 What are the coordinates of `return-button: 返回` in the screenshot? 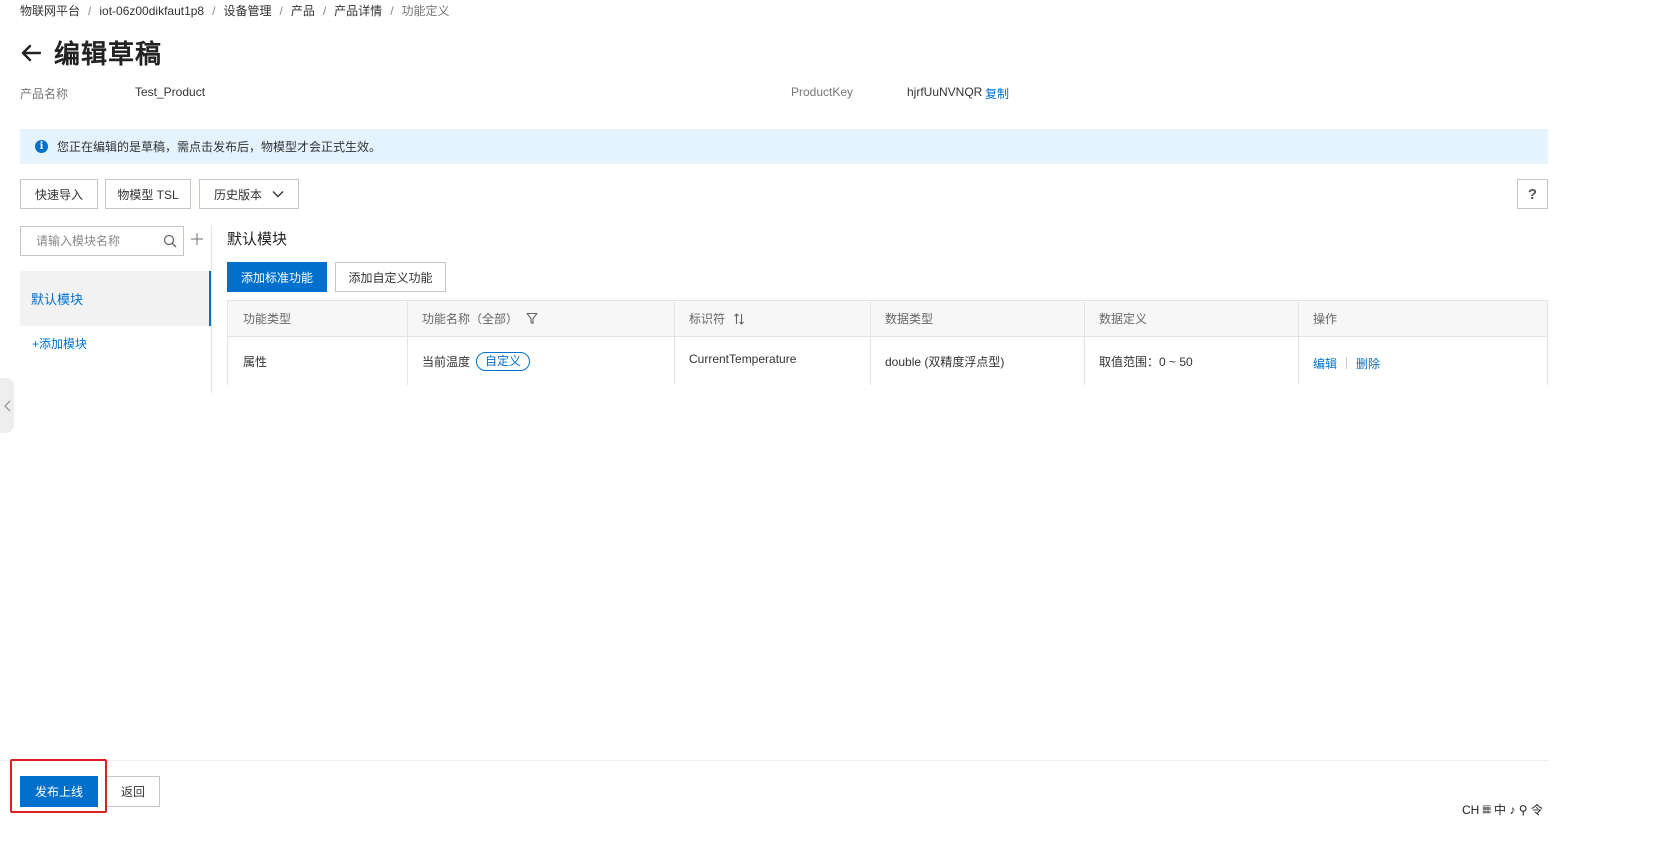 It's located at (133, 791).